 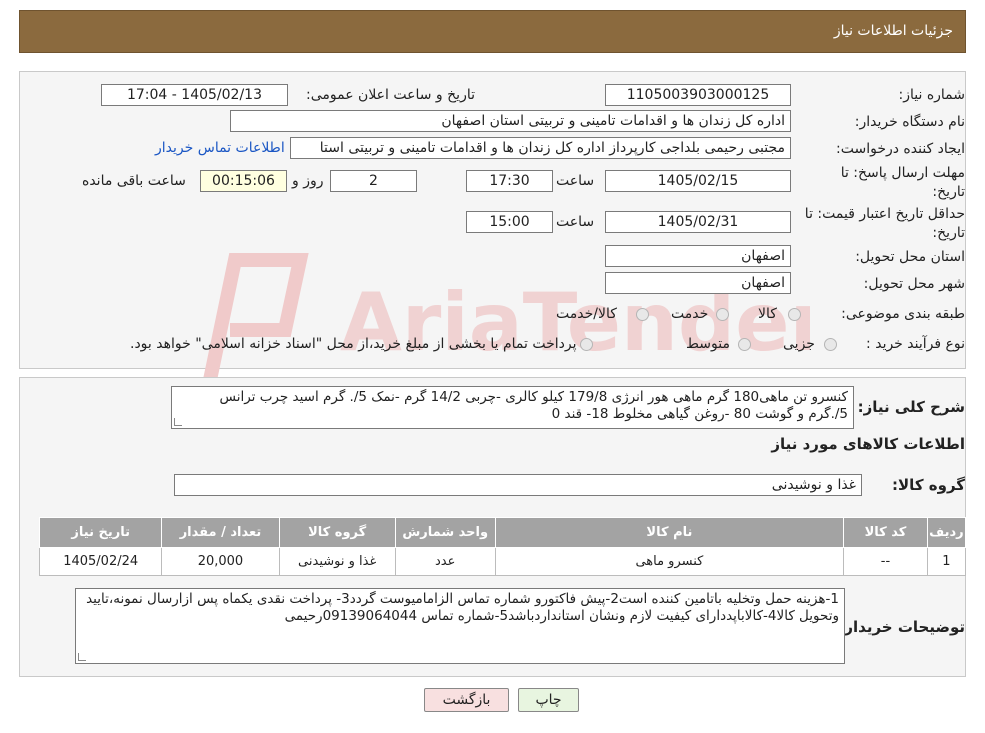 I want to click on cell-quantity: 20,000, so click(x=220, y=561).